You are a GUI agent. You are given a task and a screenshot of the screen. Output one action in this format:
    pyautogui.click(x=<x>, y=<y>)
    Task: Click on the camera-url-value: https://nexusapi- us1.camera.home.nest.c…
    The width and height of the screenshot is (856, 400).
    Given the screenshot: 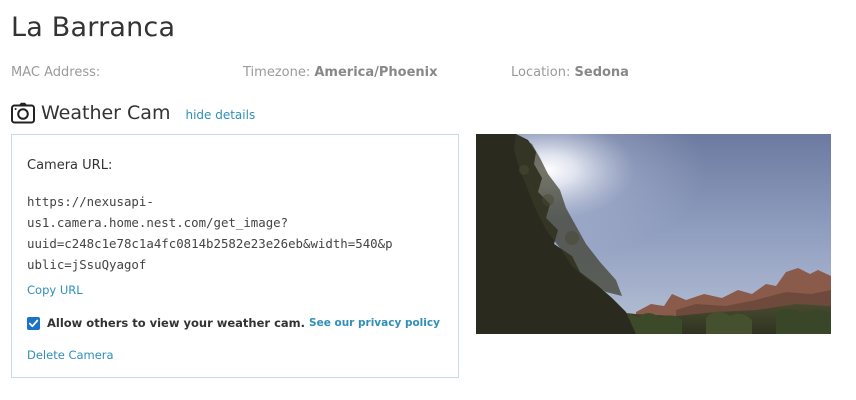 What is the action you would take?
    pyautogui.click(x=237, y=233)
    